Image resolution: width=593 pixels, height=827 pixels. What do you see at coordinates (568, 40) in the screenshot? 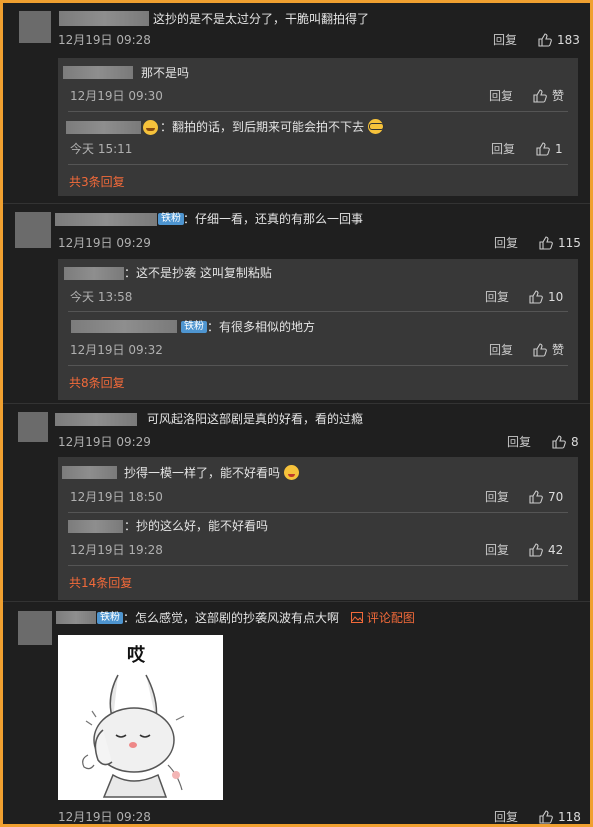
I see `like-count: 183` at bounding box center [568, 40].